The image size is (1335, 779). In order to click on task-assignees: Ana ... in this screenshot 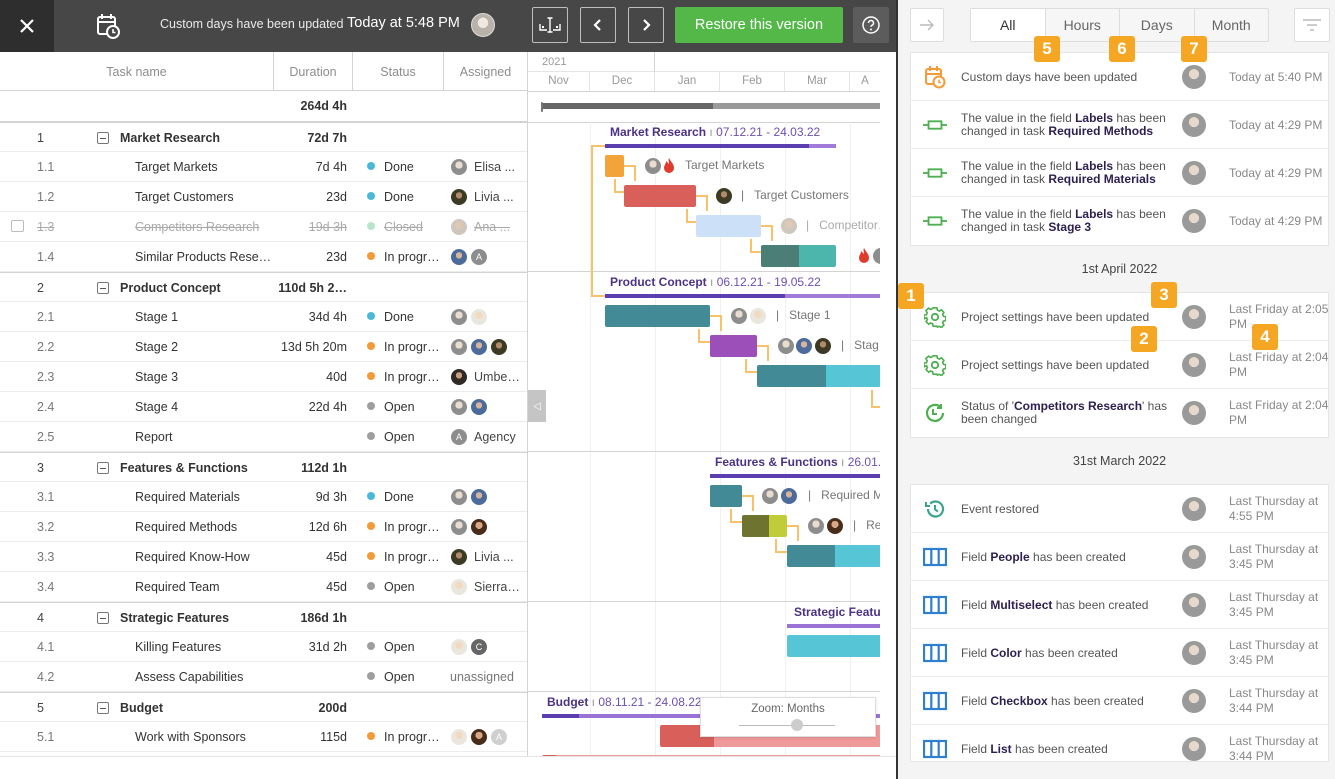, I will do `click(480, 227)`.